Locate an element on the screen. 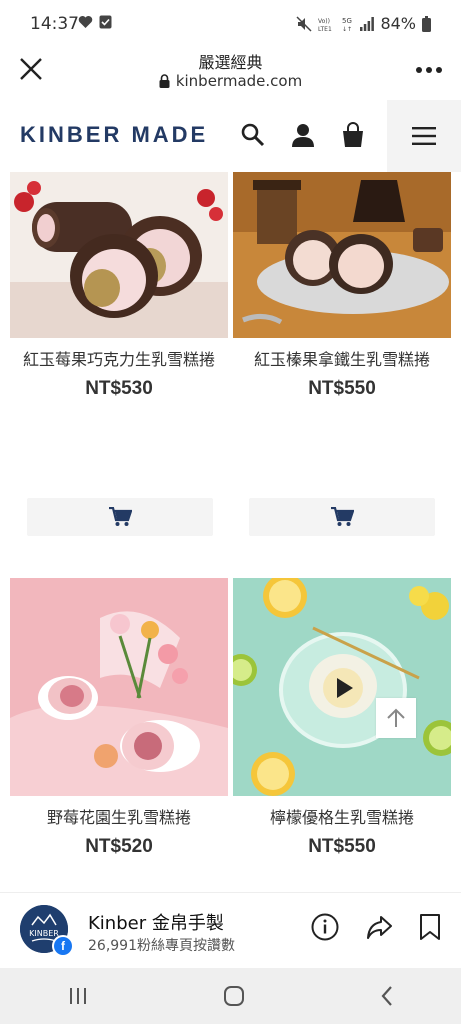 This screenshot has width=461, height=1024. product-name: 檸檬優格生乳雪糕捲 is located at coordinates (342, 818).